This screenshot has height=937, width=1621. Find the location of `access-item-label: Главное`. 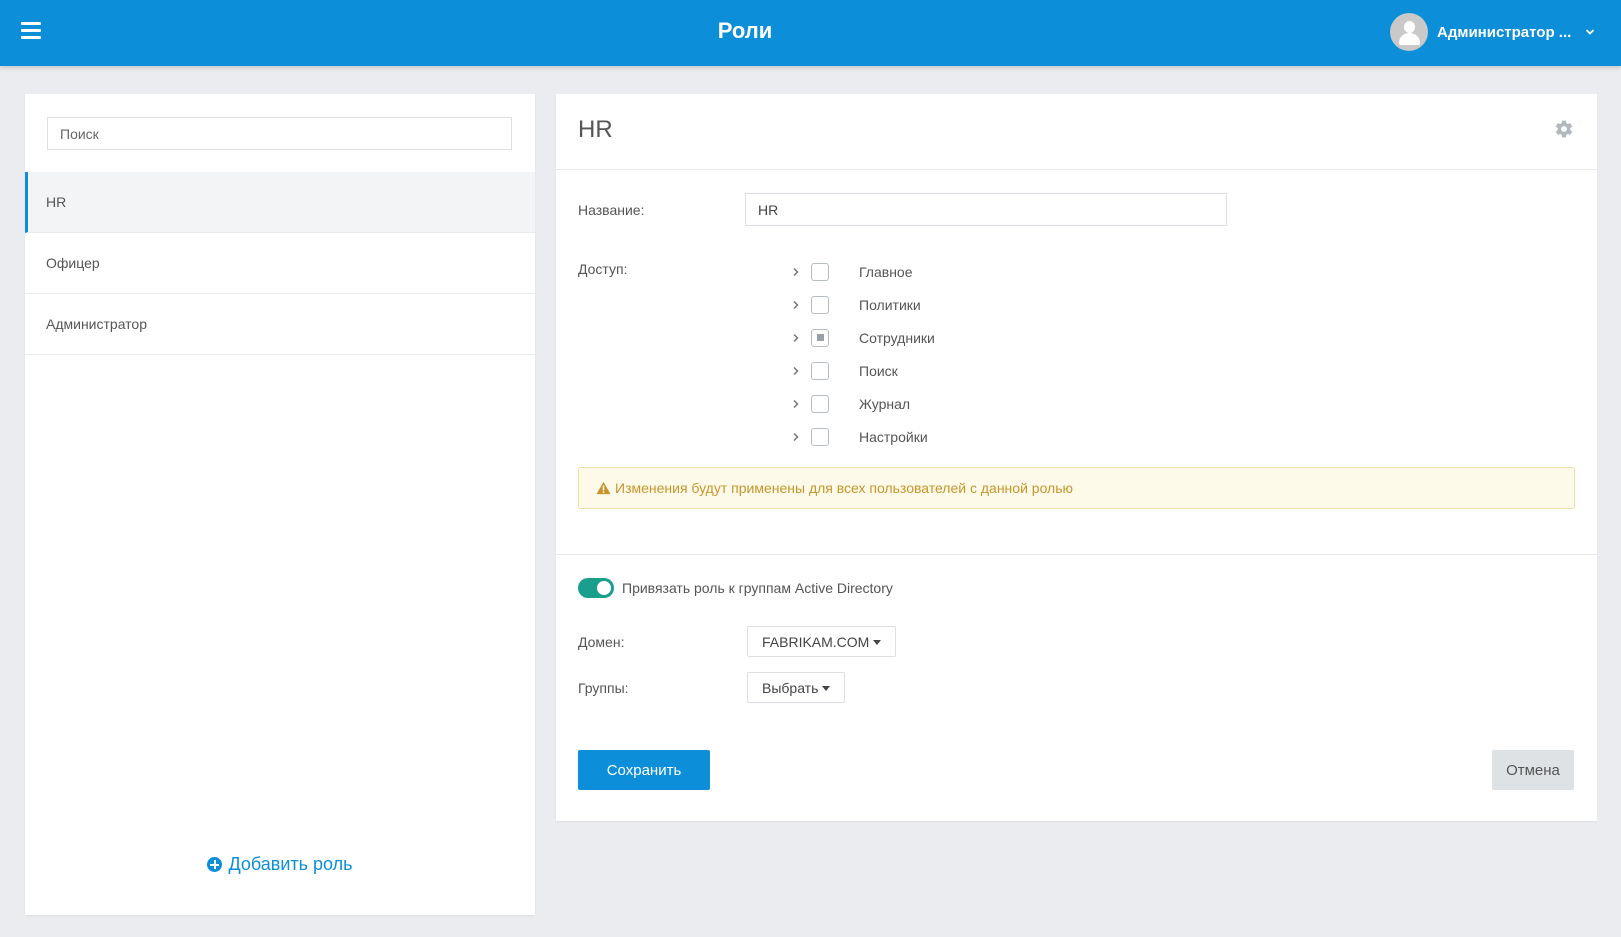

access-item-label: Главное is located at coordinates (886, 271).